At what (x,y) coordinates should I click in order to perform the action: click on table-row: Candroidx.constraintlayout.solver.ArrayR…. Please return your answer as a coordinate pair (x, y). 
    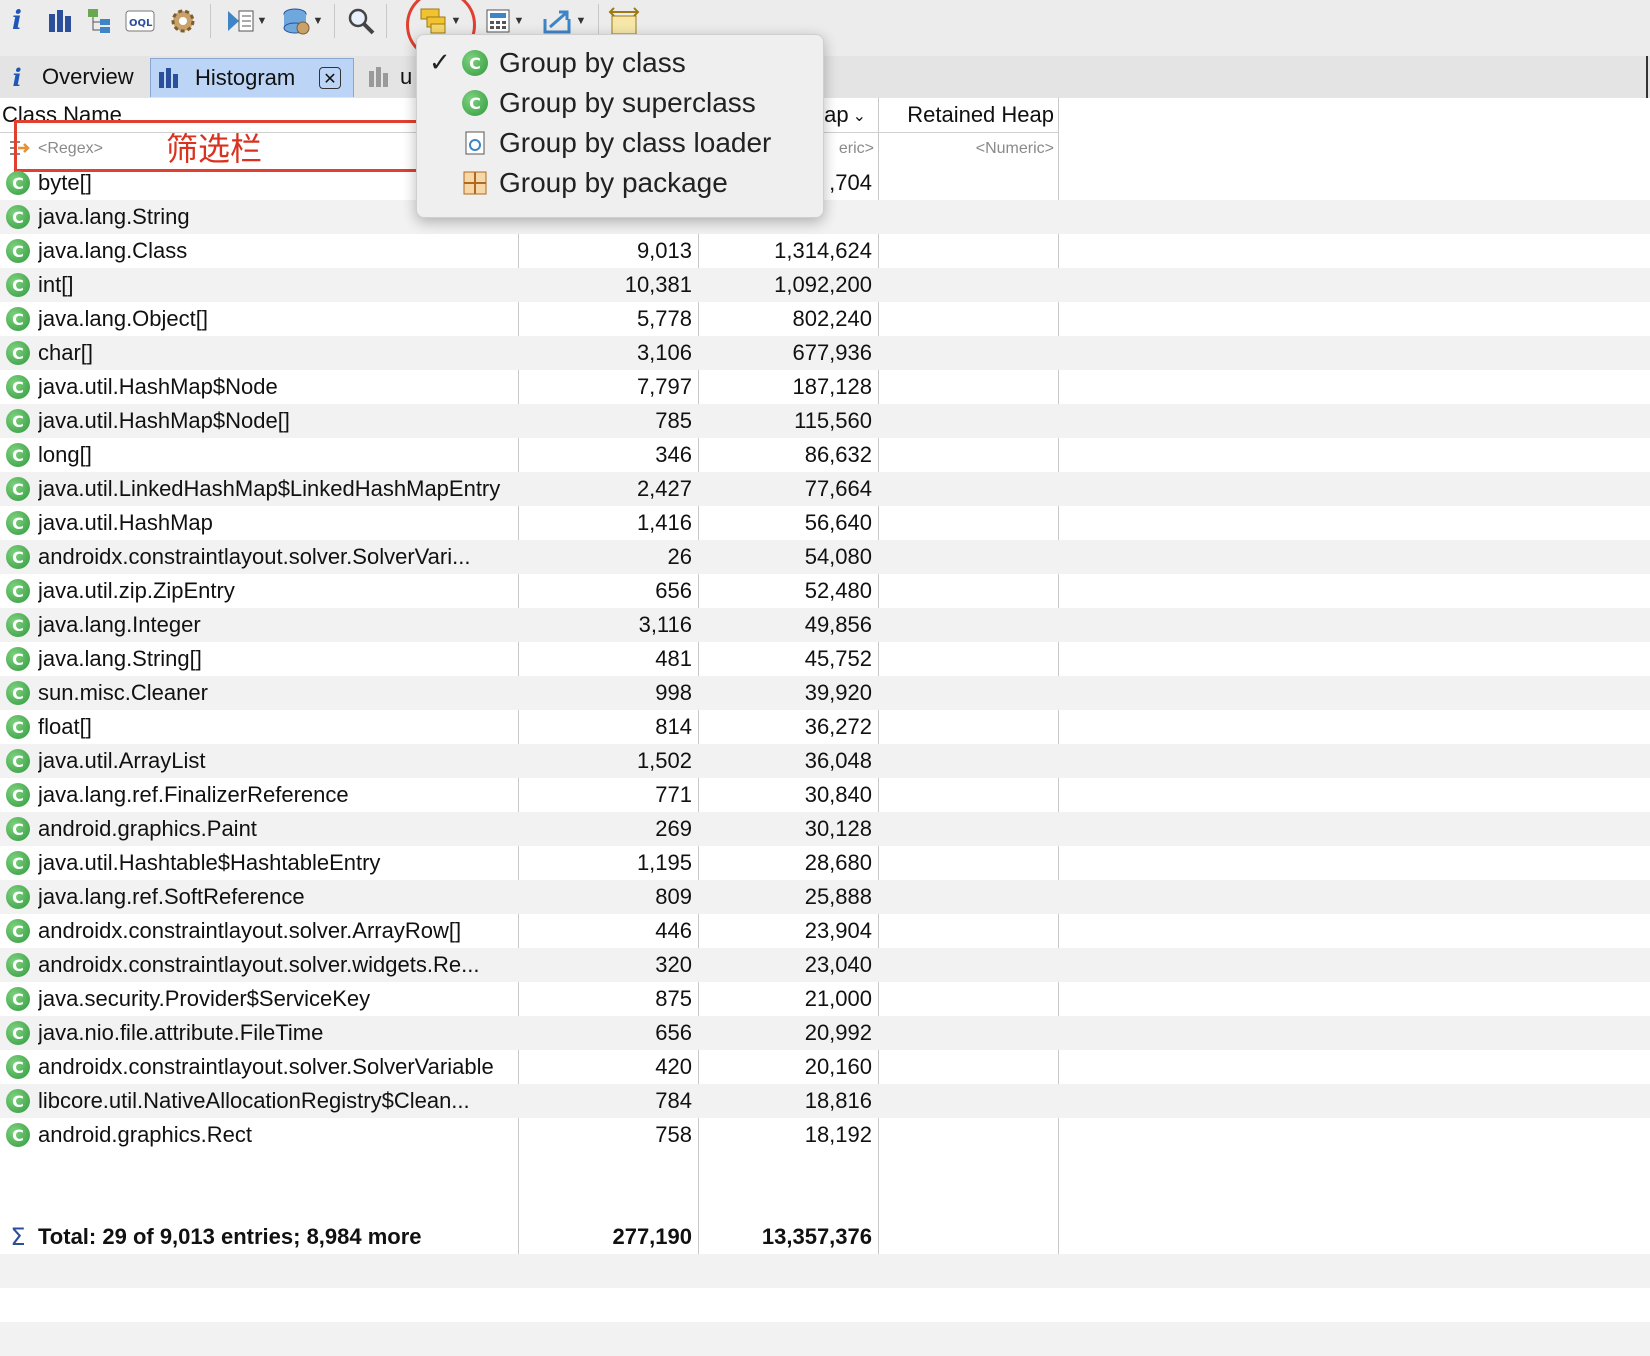
    Looking at the image, I should click on (825, 931).